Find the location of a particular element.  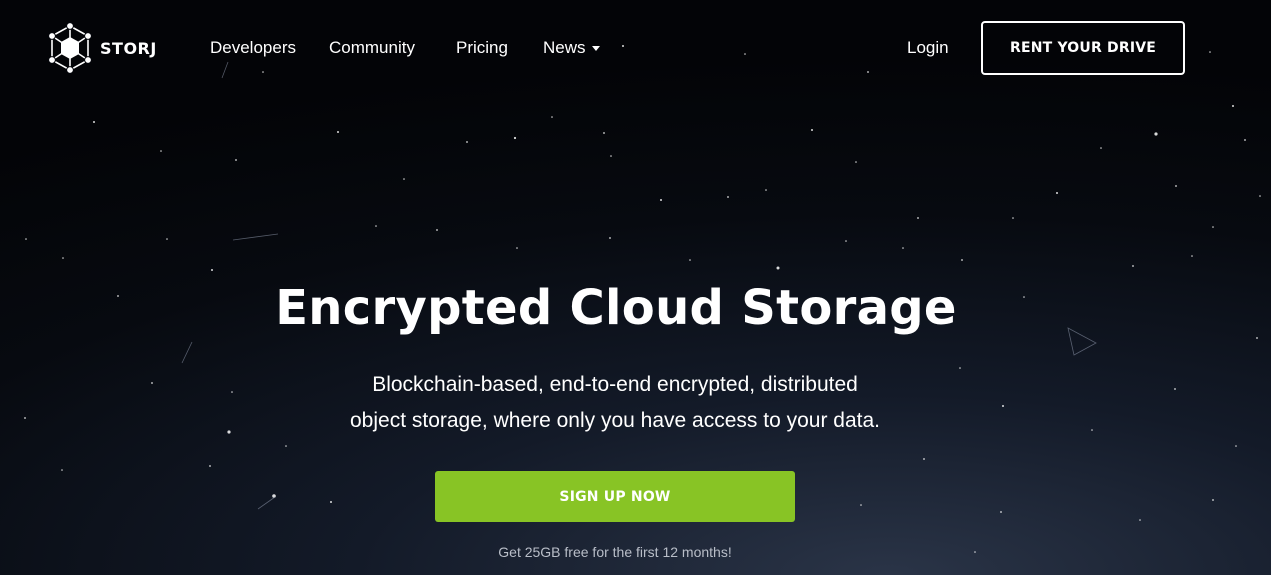

nav-link-pricing: Pricing is located at coordinates (482, 48).